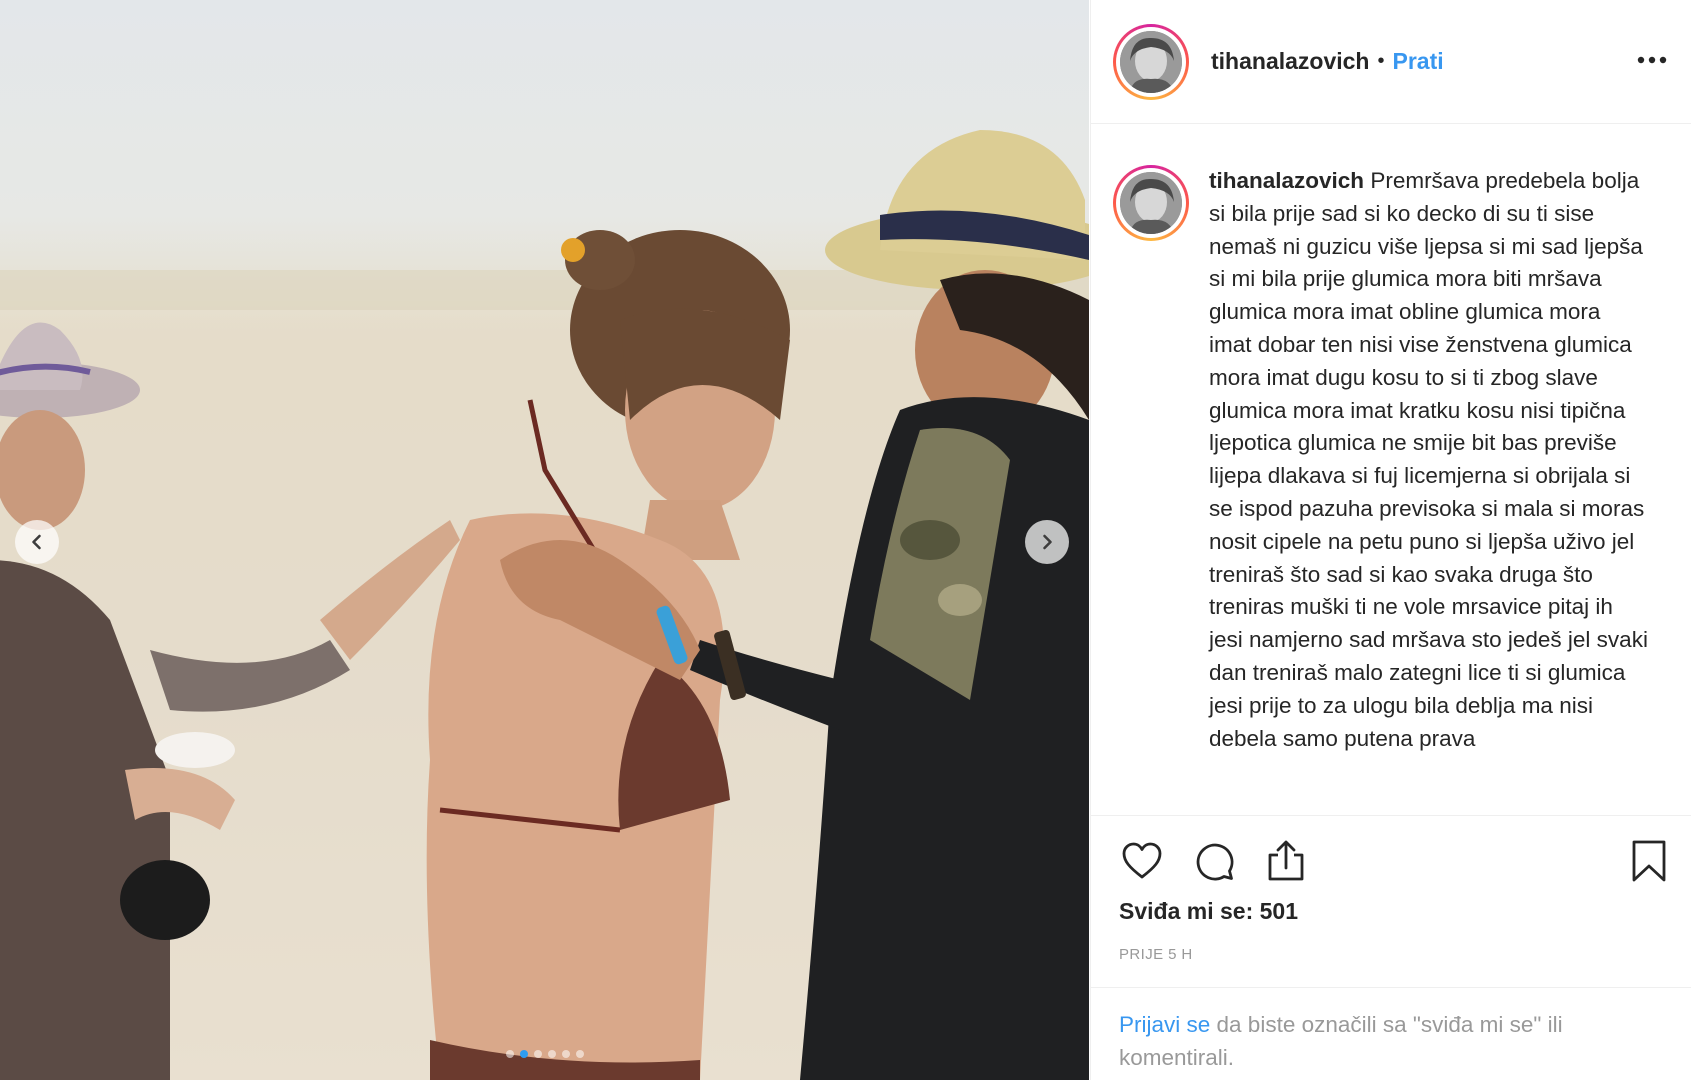  What do you see at coordinates (1286, 180) in the screenshot?
I see `caption-username: tihanalazovich` at bounding box center [1286, 180].